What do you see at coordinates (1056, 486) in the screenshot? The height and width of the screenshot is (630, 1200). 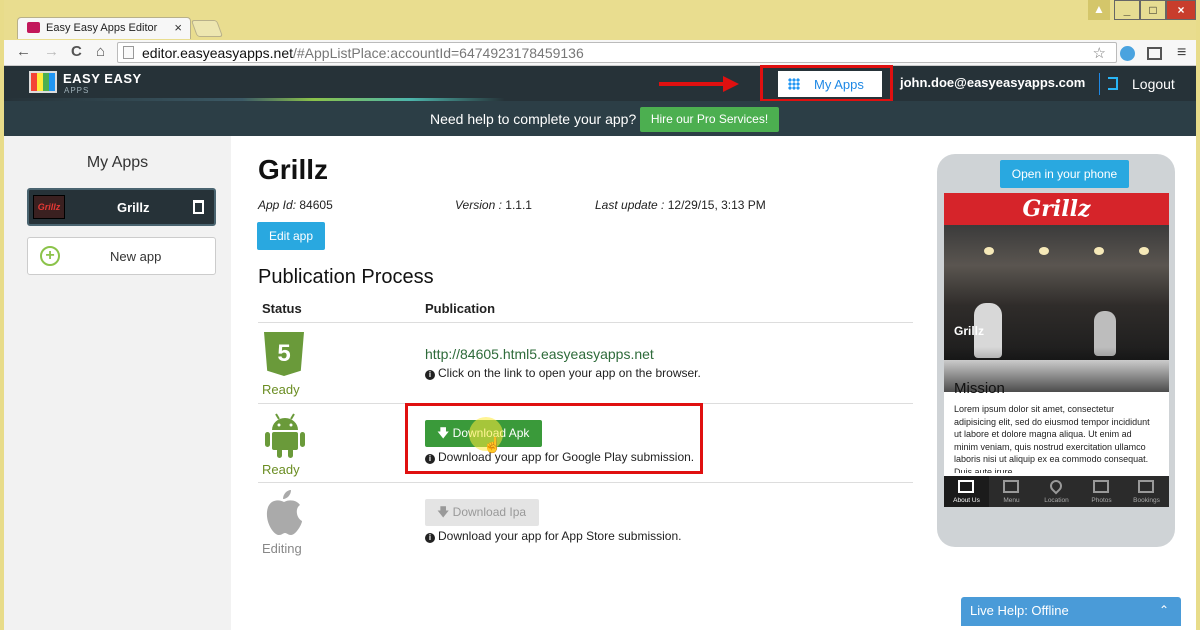 I see `map-pin-icon` at bounding box center [1056, 486].